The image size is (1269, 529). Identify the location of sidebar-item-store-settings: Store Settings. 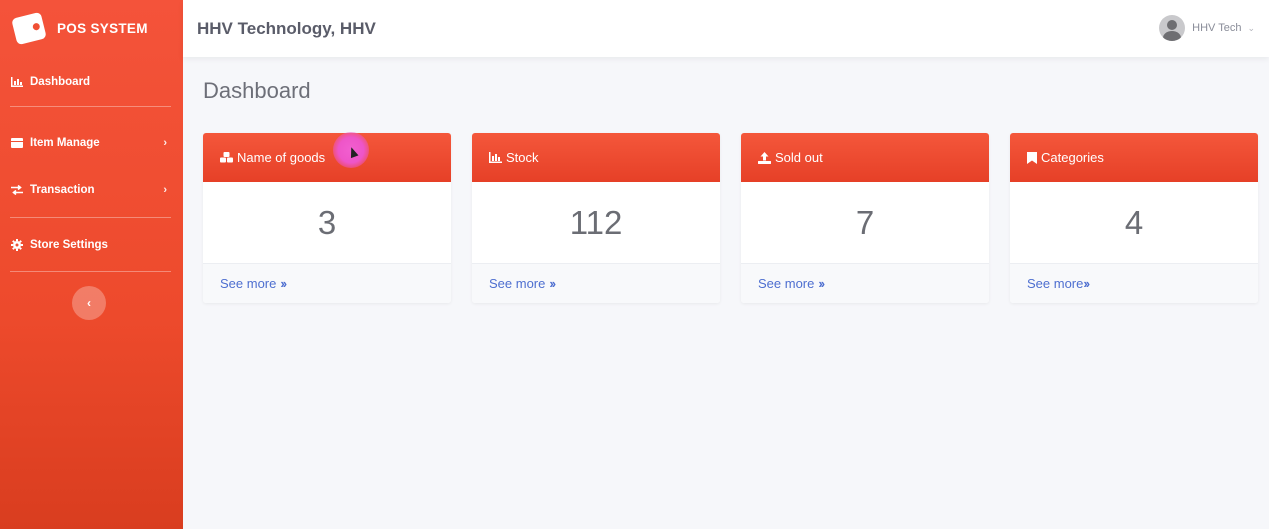
(91, 244).